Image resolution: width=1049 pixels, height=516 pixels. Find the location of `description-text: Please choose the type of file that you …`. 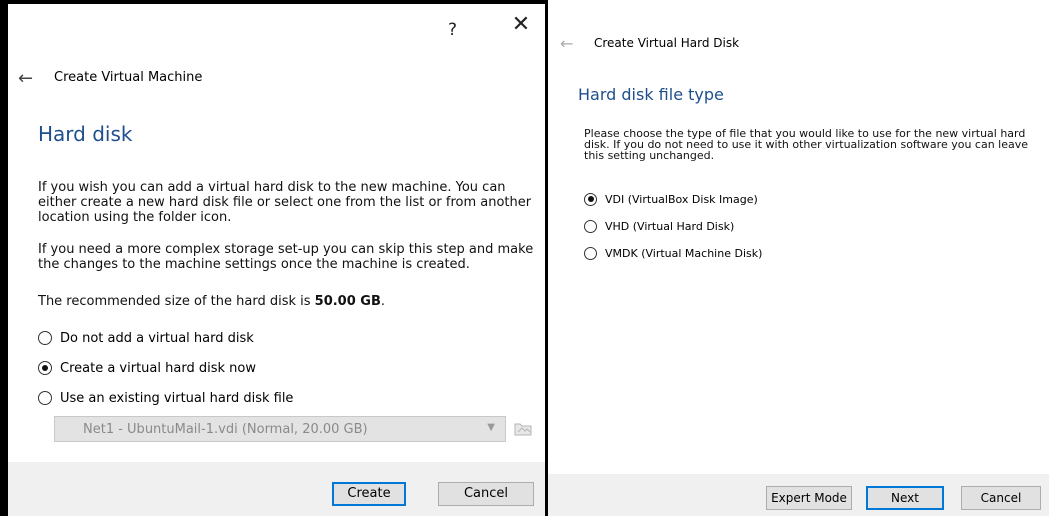

description-text: Please choose the type of file that you … is located at coordinates (806, 144).